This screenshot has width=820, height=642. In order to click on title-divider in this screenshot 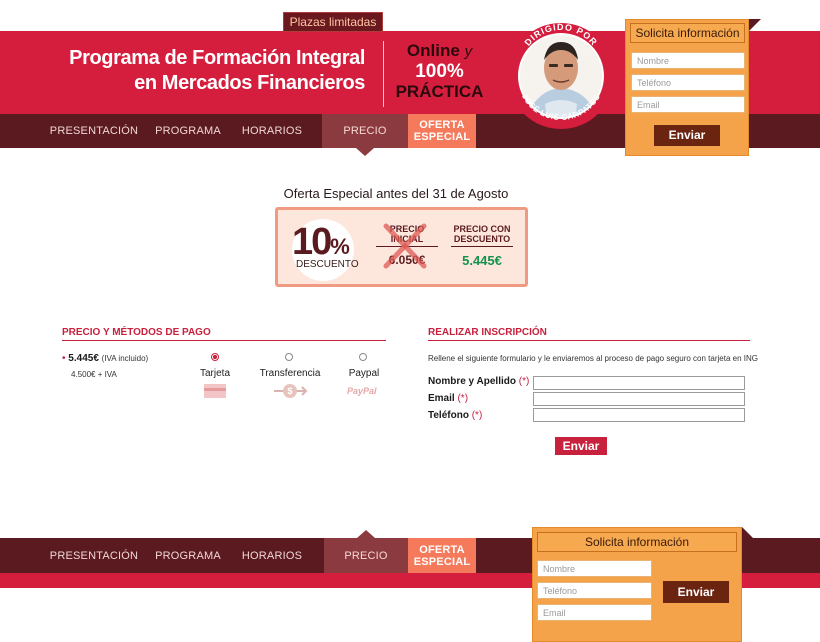, I will do `click(383, 74)`.